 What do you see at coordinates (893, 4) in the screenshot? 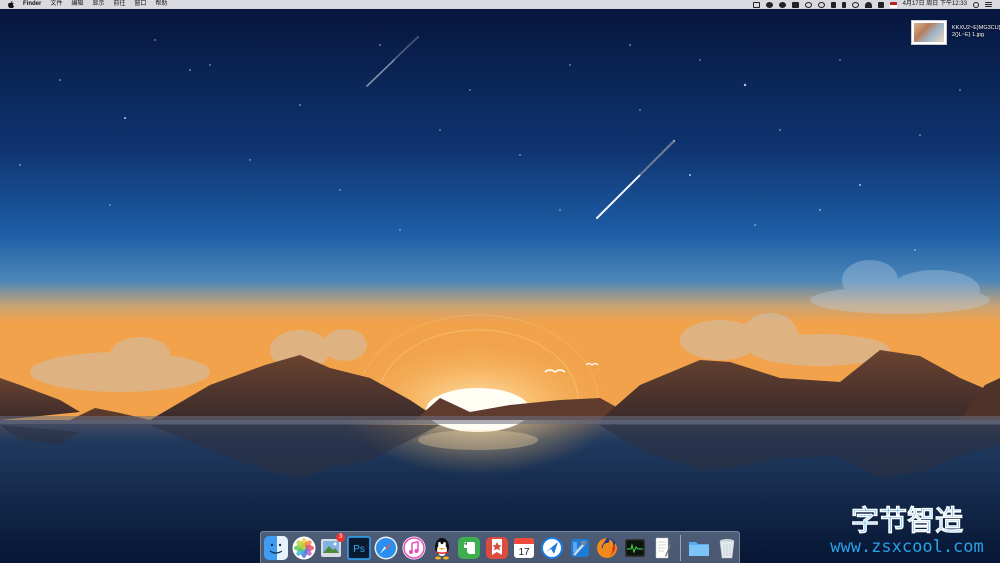
I see `us-flag-icon` at bounding box center [893, 4].